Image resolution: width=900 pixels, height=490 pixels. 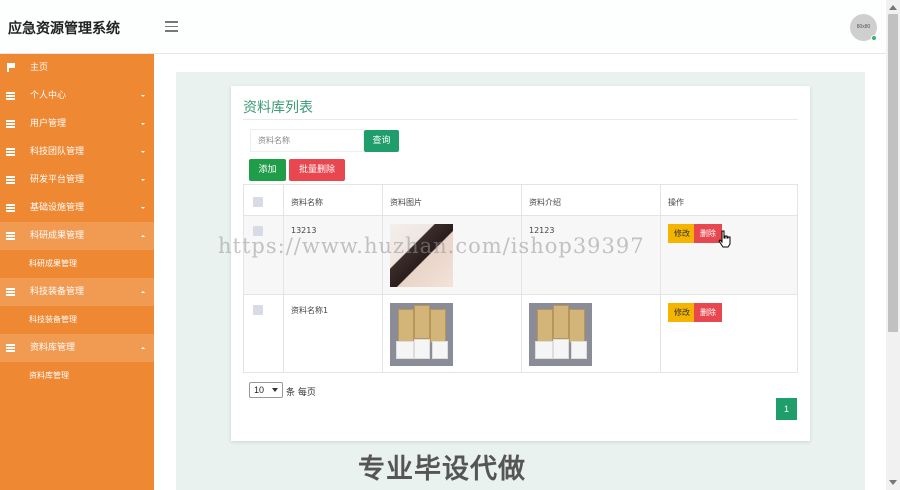 I want to click on scroll-down-arrow-icon, so click(x=893, y=482).